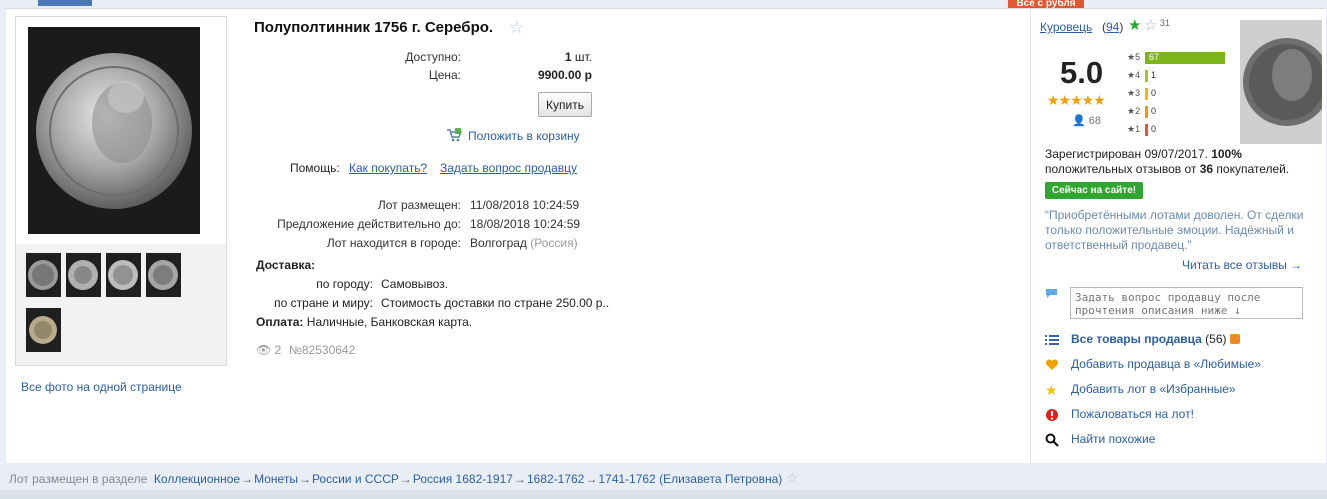 This screenshot has width=1327, height=499. What do you see at coordinates (454, 135) in the screenshot?
I see `cart-icon` at bounding box center [454, 135].